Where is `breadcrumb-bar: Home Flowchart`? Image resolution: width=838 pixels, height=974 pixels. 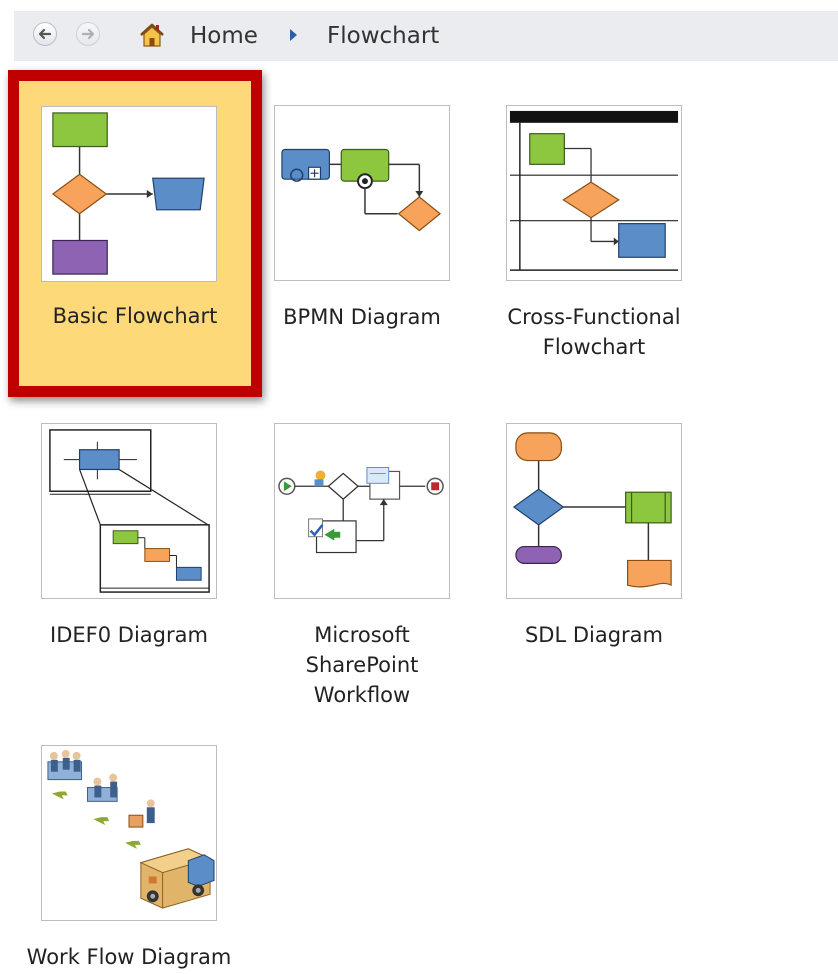
breadcrumb-bar: Home Flowchart is located at coordinates (426, 36).